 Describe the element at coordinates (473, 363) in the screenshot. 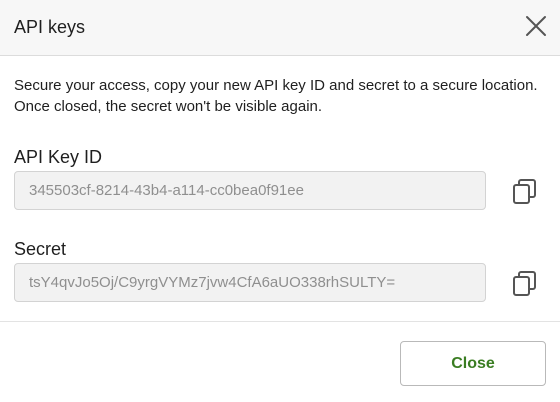

I see `close-button: Close` at that location.